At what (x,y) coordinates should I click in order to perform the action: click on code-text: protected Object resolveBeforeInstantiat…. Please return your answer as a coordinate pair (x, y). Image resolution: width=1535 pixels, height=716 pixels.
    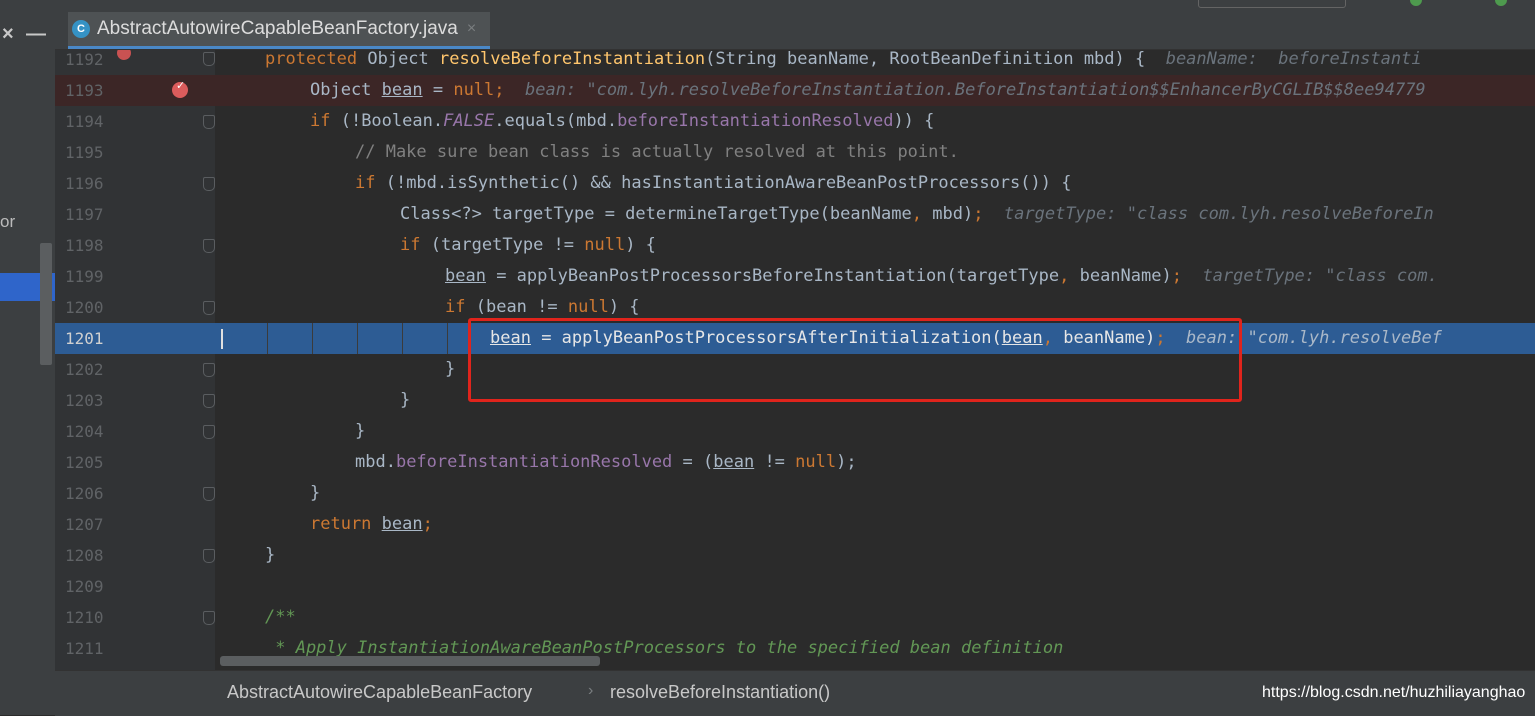
    Looking at the image, I should click on (843, 59).